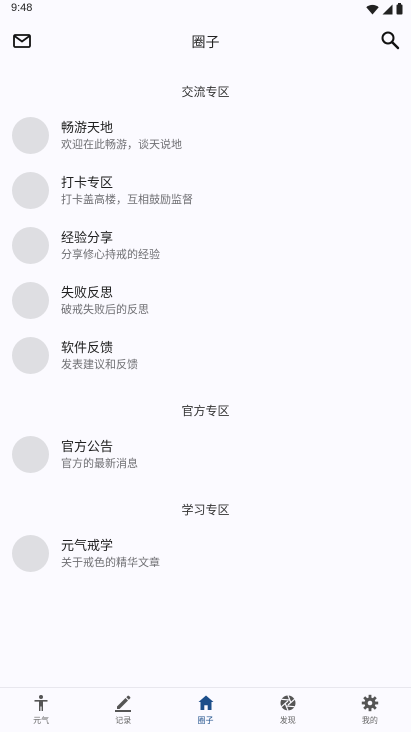  Describe the element at coordinates (205, 301) in the screenshot. I see `forum-item-reflection: 失败反思 破戒失败后的反思` at that location.